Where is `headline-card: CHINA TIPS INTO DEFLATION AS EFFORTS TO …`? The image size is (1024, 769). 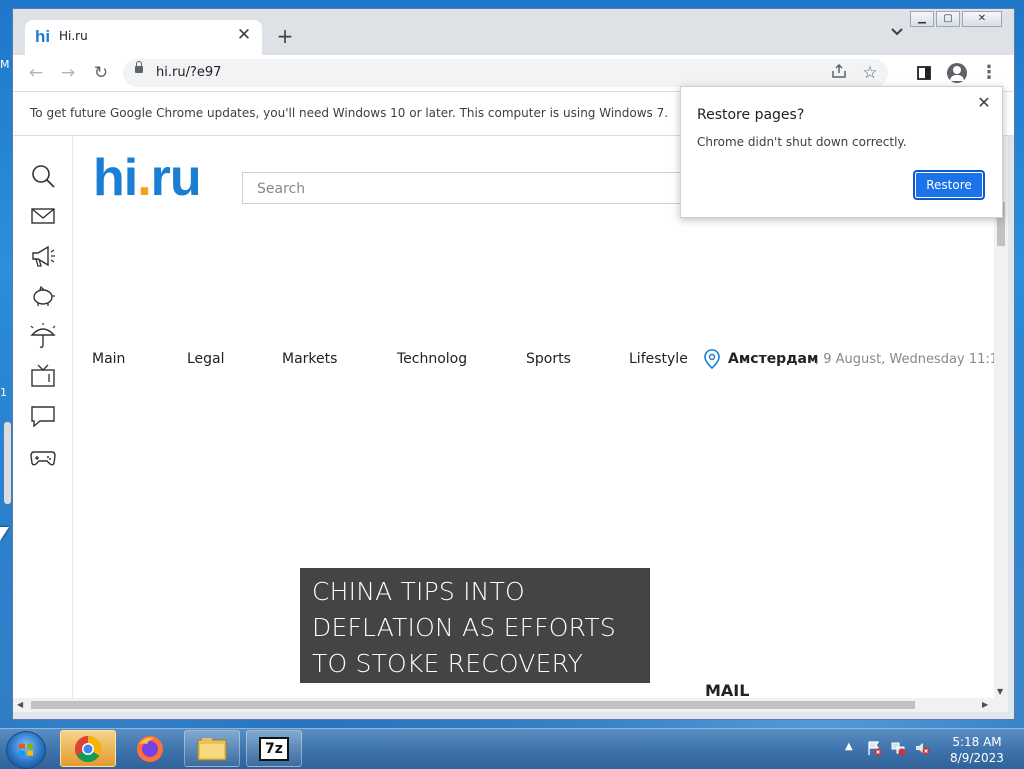 headline-card: CHINA TIPS INTO DEFLATION AS EFFORTS TO … is located at coordinates (475, 633).